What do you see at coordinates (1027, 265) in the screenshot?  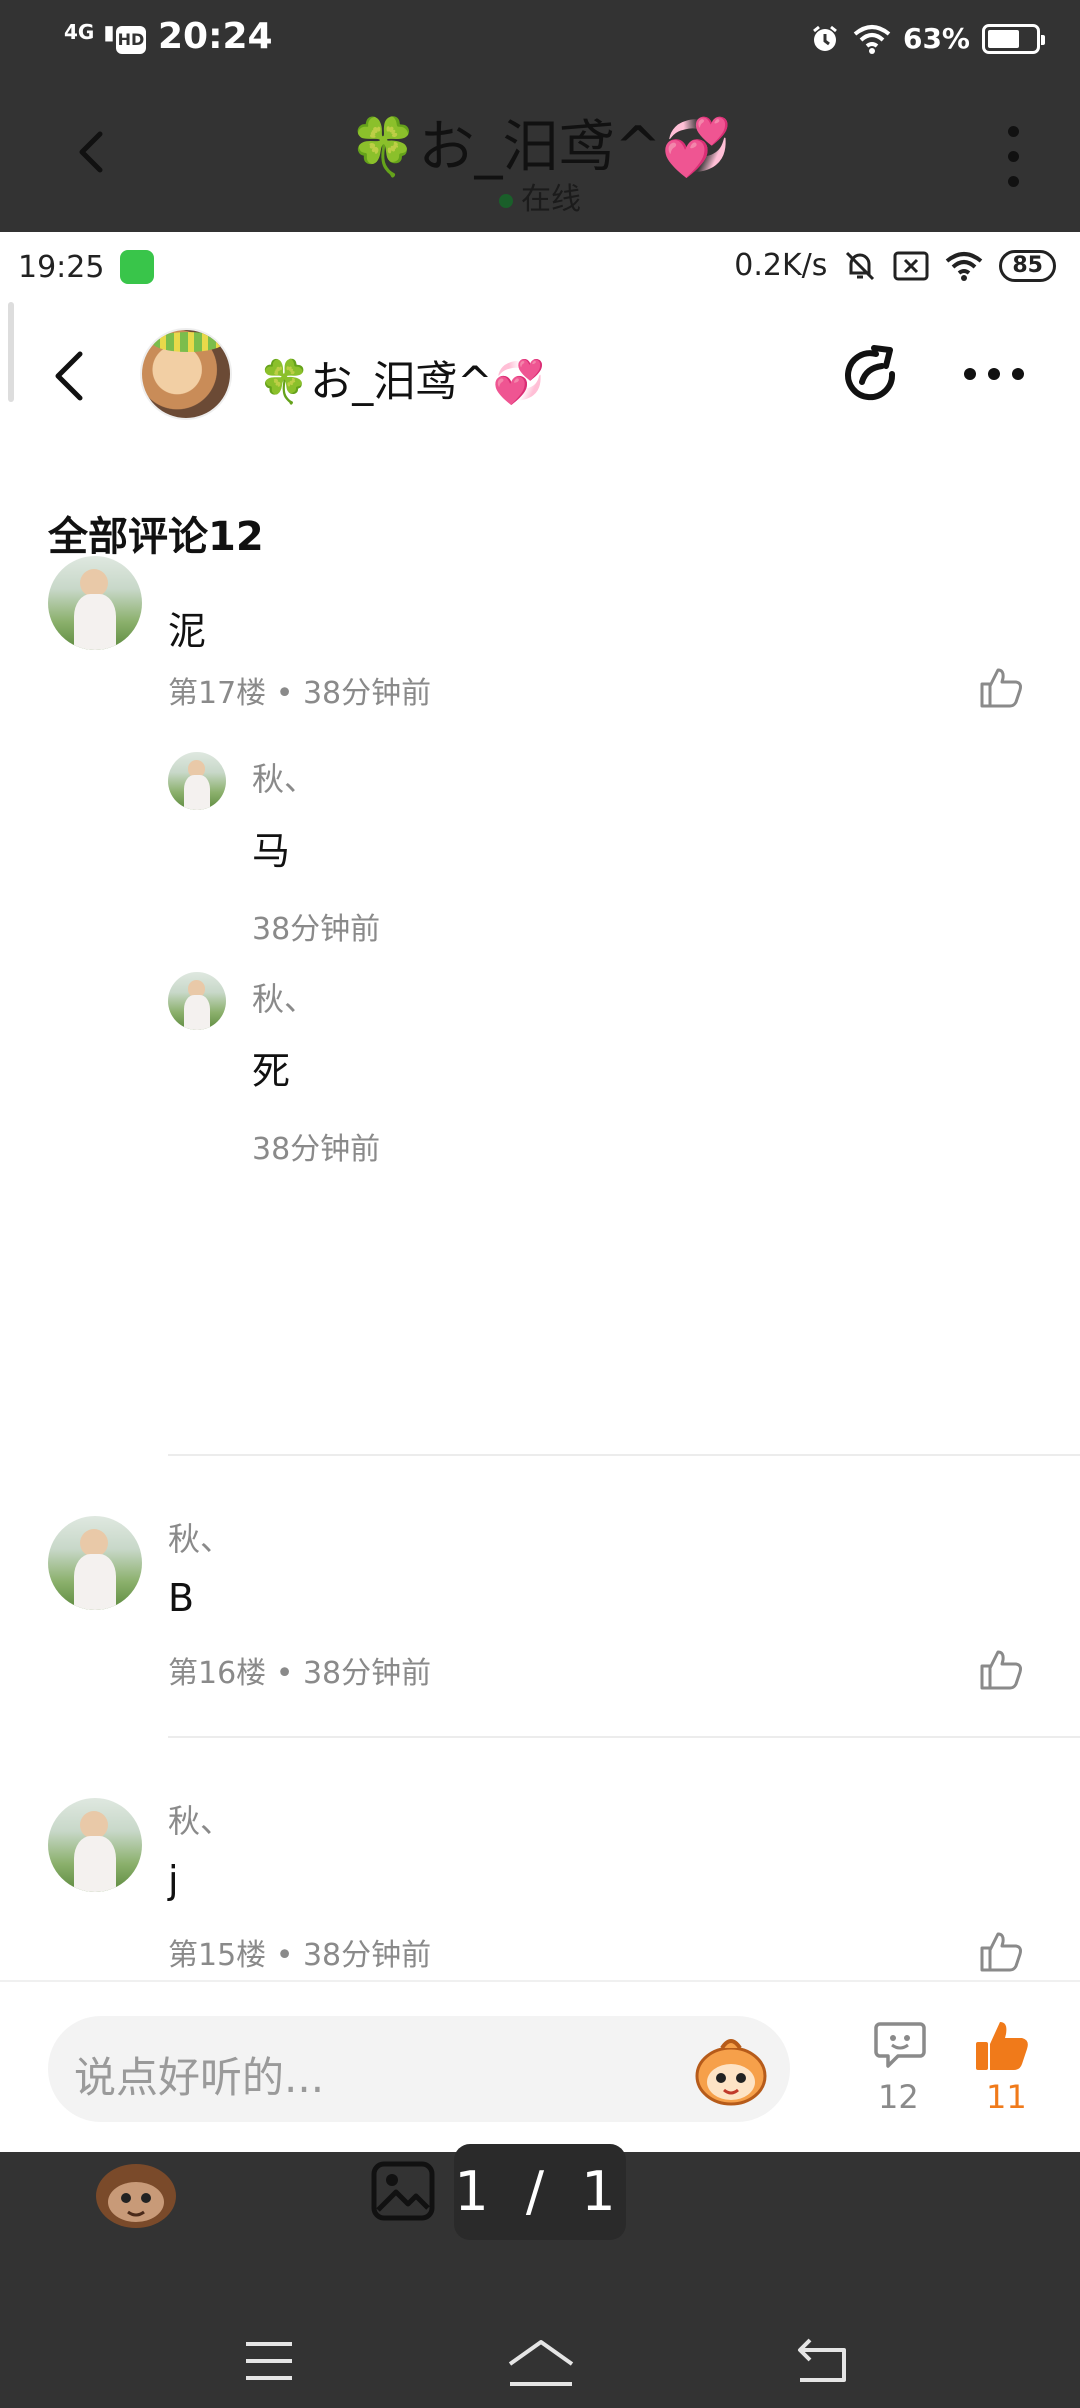 I see `battery-pill: 85` at bounding box center [1027, 265].